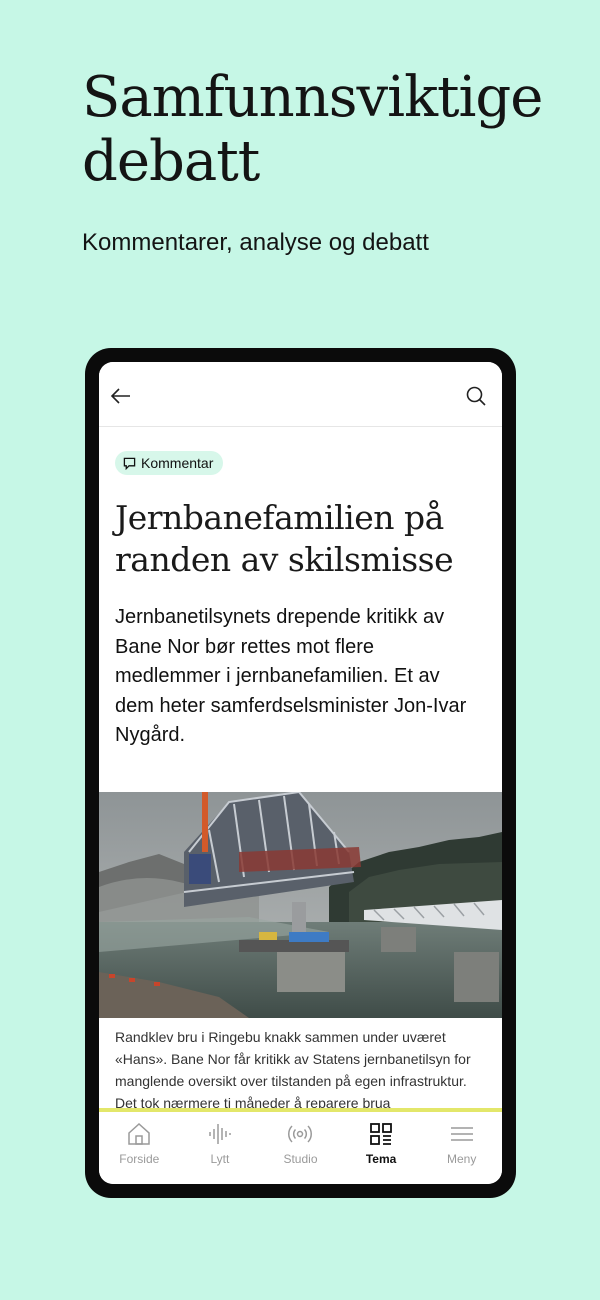 Image resolution: width=600 pixels, height=1300 pixels. I want to click on menu-icon, so click(461, 1134).